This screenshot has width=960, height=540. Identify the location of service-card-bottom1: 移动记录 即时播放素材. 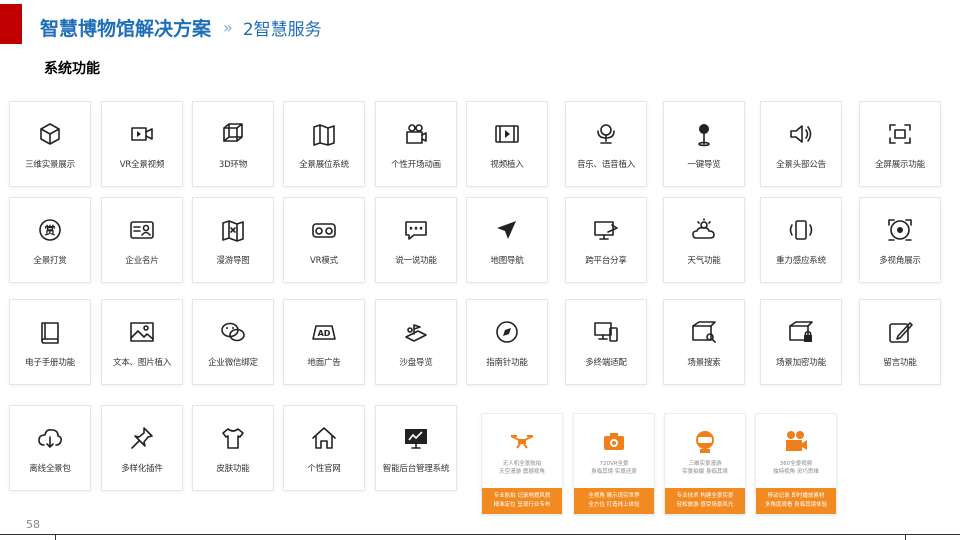
(796, 496).